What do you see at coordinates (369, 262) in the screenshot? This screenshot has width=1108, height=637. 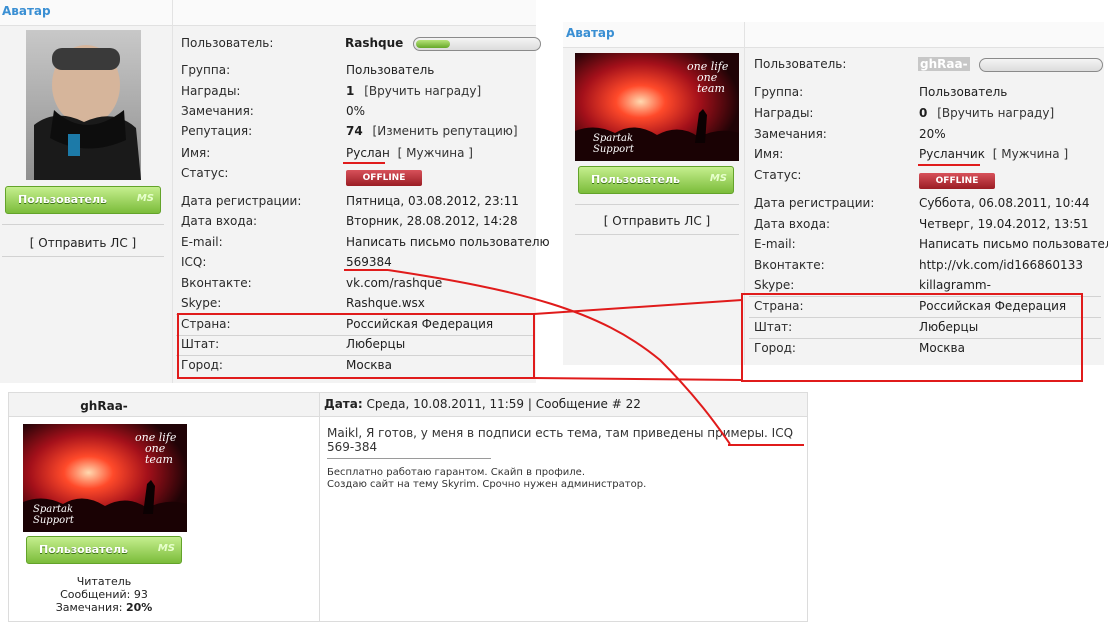 I see `icq-value: 569384` at bounding box center [369, 262].